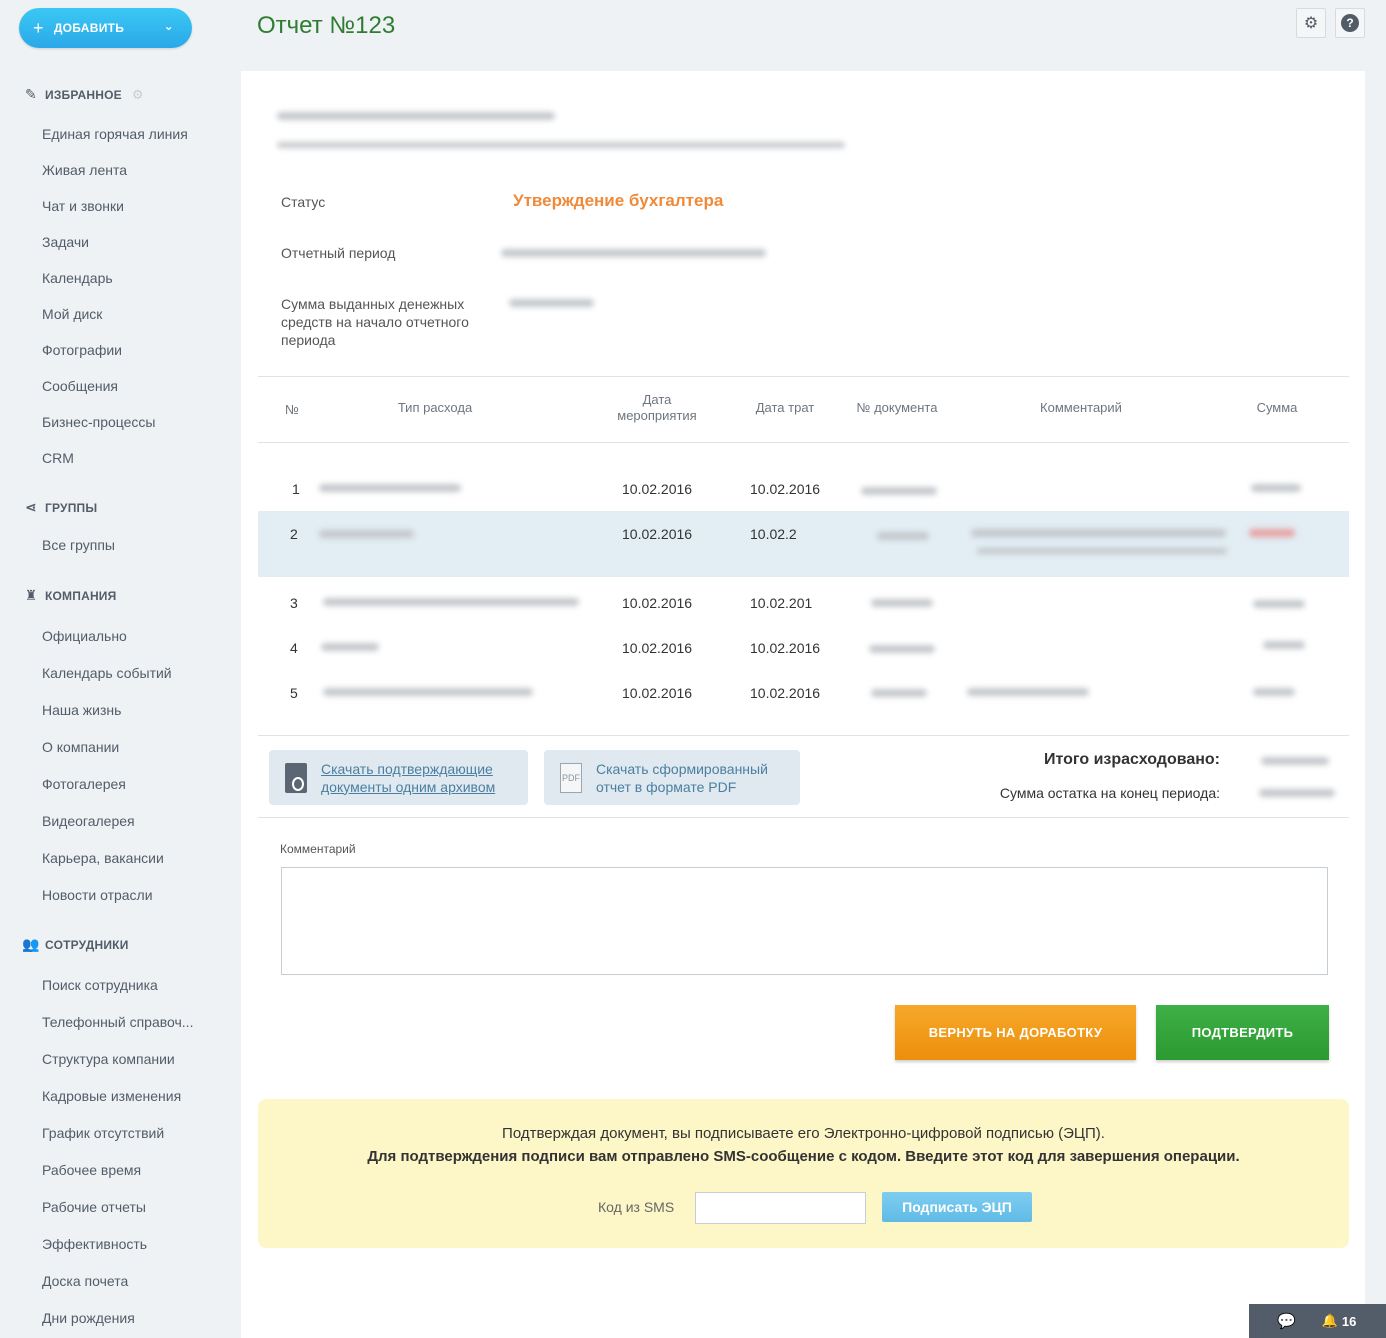 Image resolution: width=1386 pixels, height=1338 pixels. I want to click on blurred-subtitle, so click(561, 145).